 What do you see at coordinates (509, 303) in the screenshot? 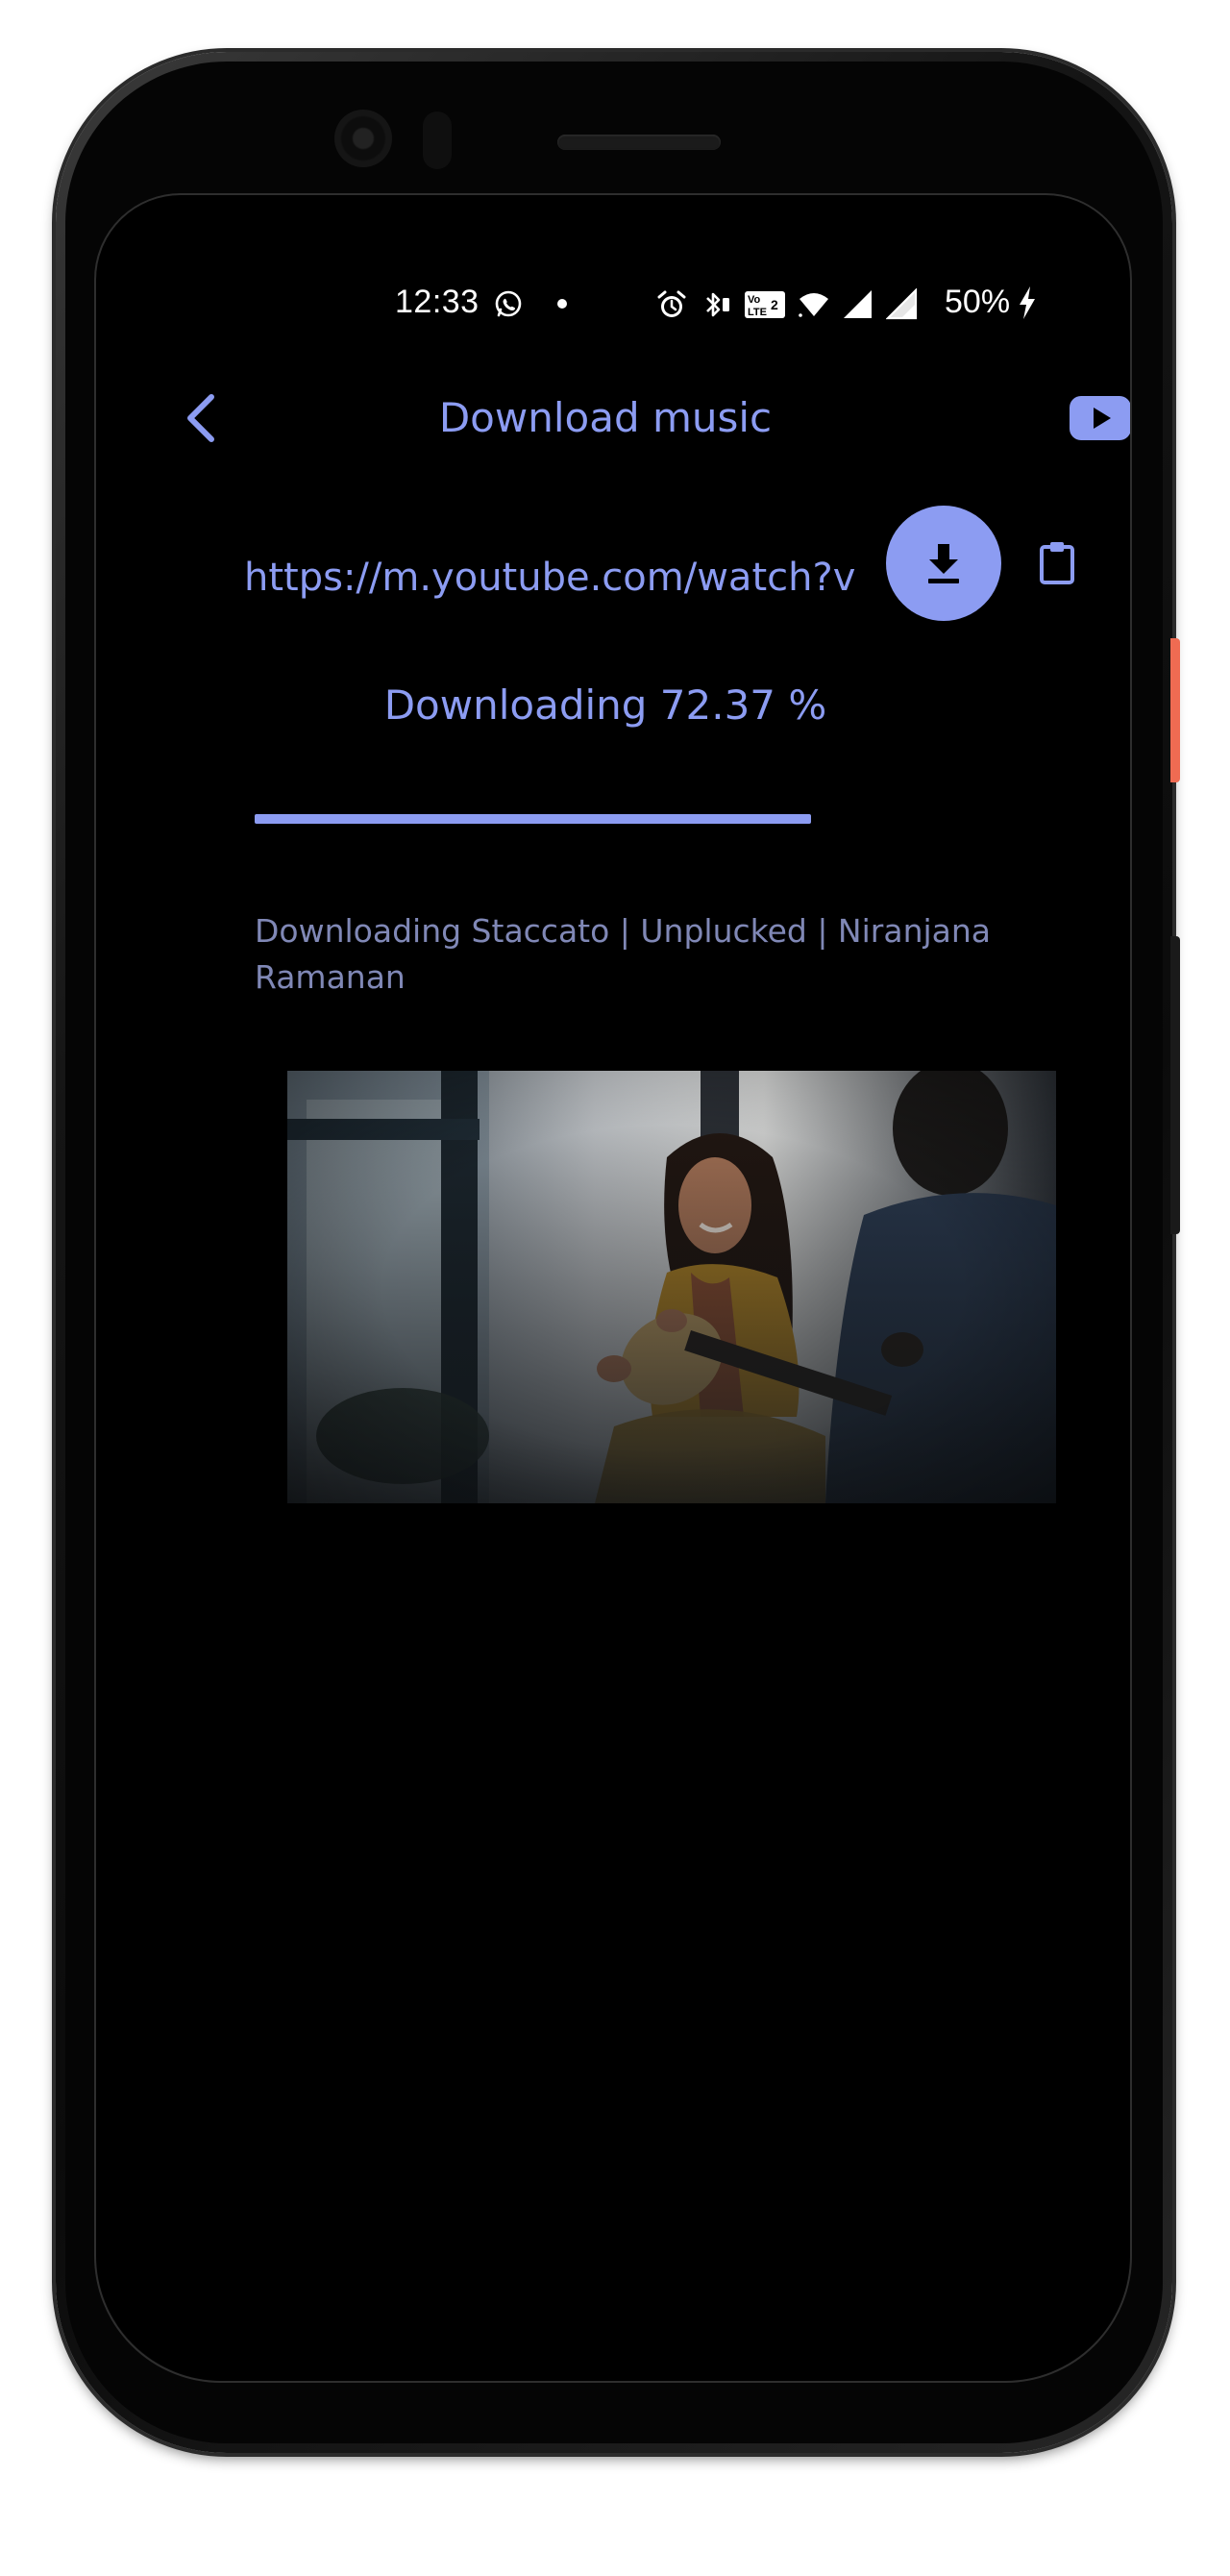
I see `whatsapp-icon` at bounding box center [509, 303].